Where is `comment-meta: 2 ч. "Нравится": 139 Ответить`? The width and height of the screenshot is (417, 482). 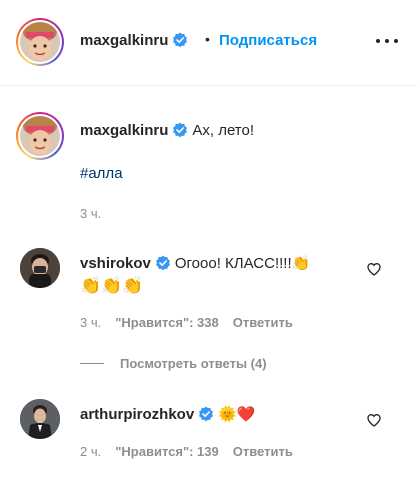 comment-meta: 2 ч. "Нравится": 139 Ответить is located at coordinates (186, 451).